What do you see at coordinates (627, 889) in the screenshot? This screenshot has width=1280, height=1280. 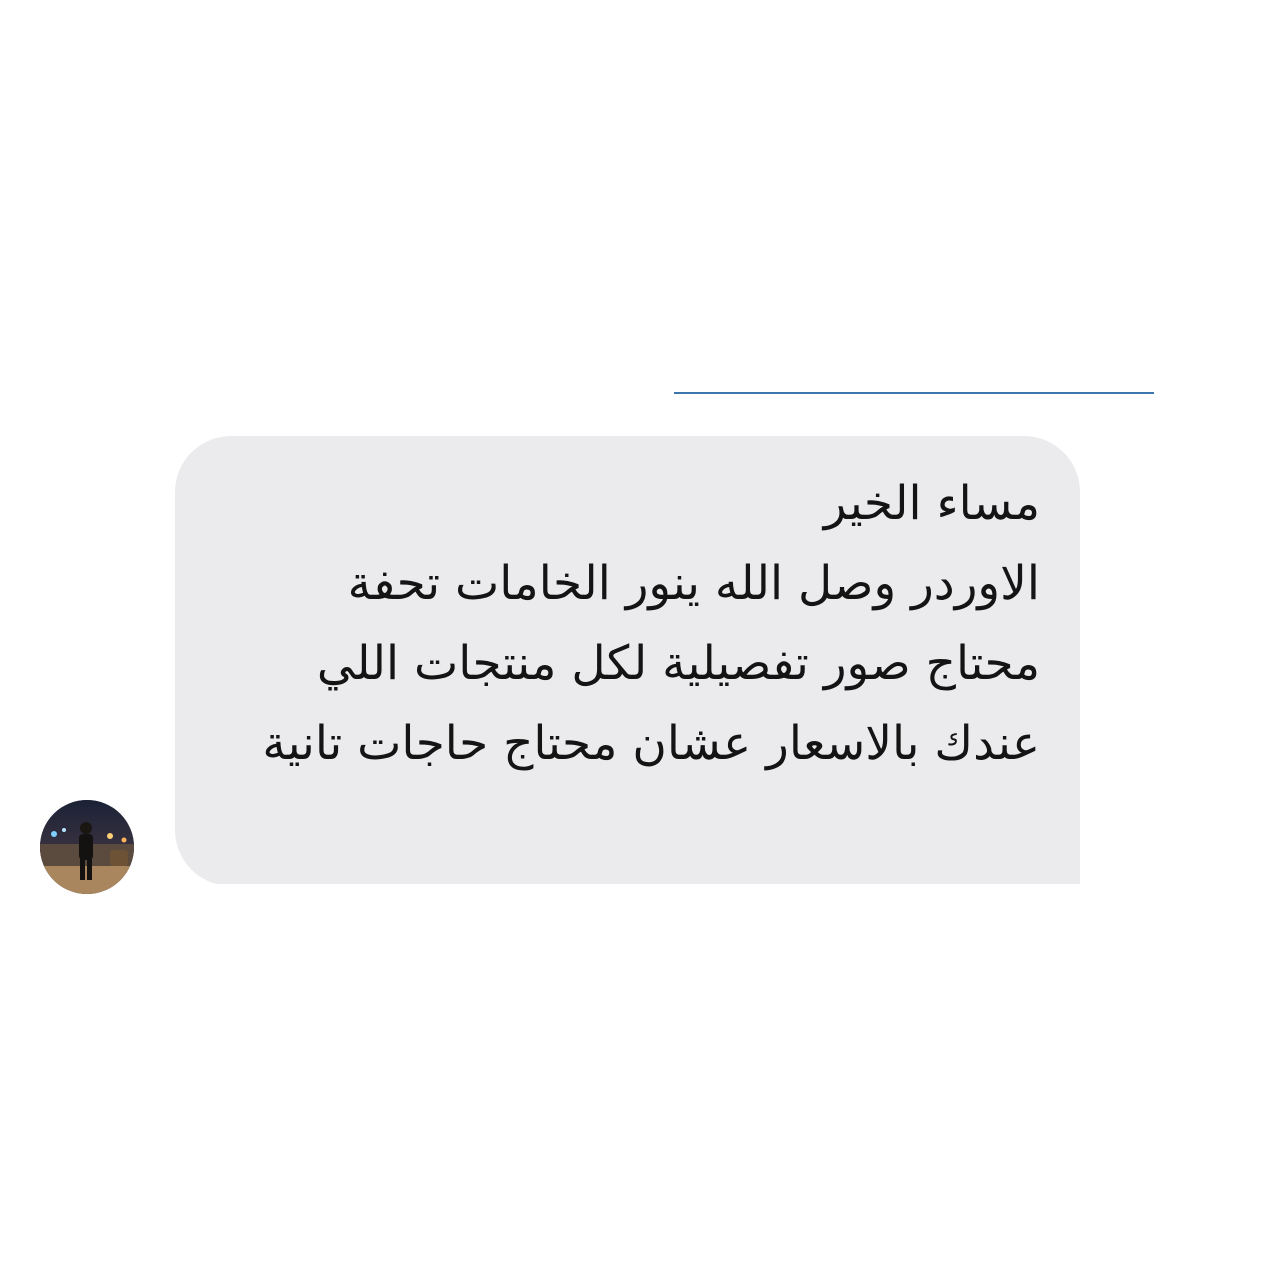 I see `bubble-bottom-edge` at bounding box center [627, 889].